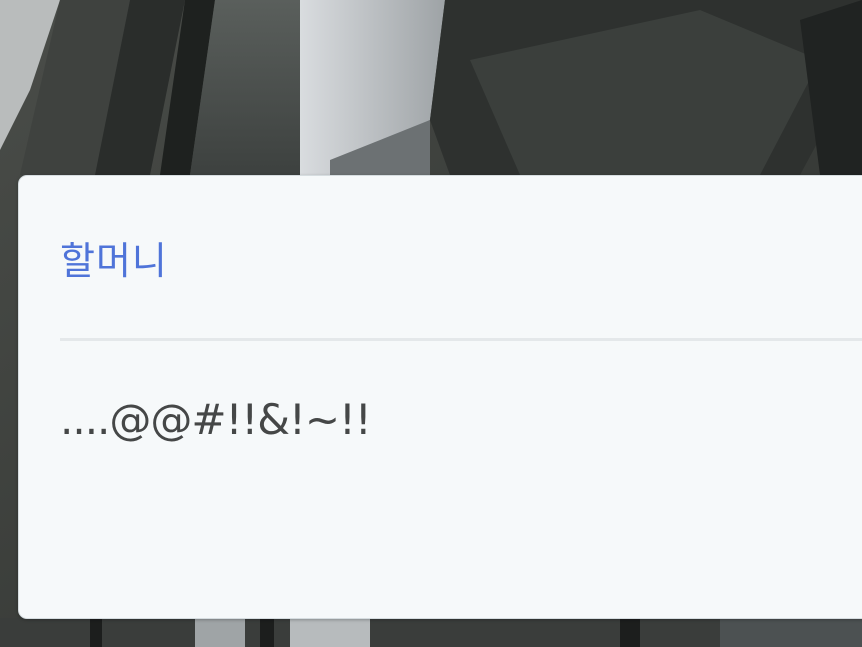 This screenshot has width=862, height=647. Describe the element at coordinates (461, 339) in the screenshot. I see `name-divider` at that location.